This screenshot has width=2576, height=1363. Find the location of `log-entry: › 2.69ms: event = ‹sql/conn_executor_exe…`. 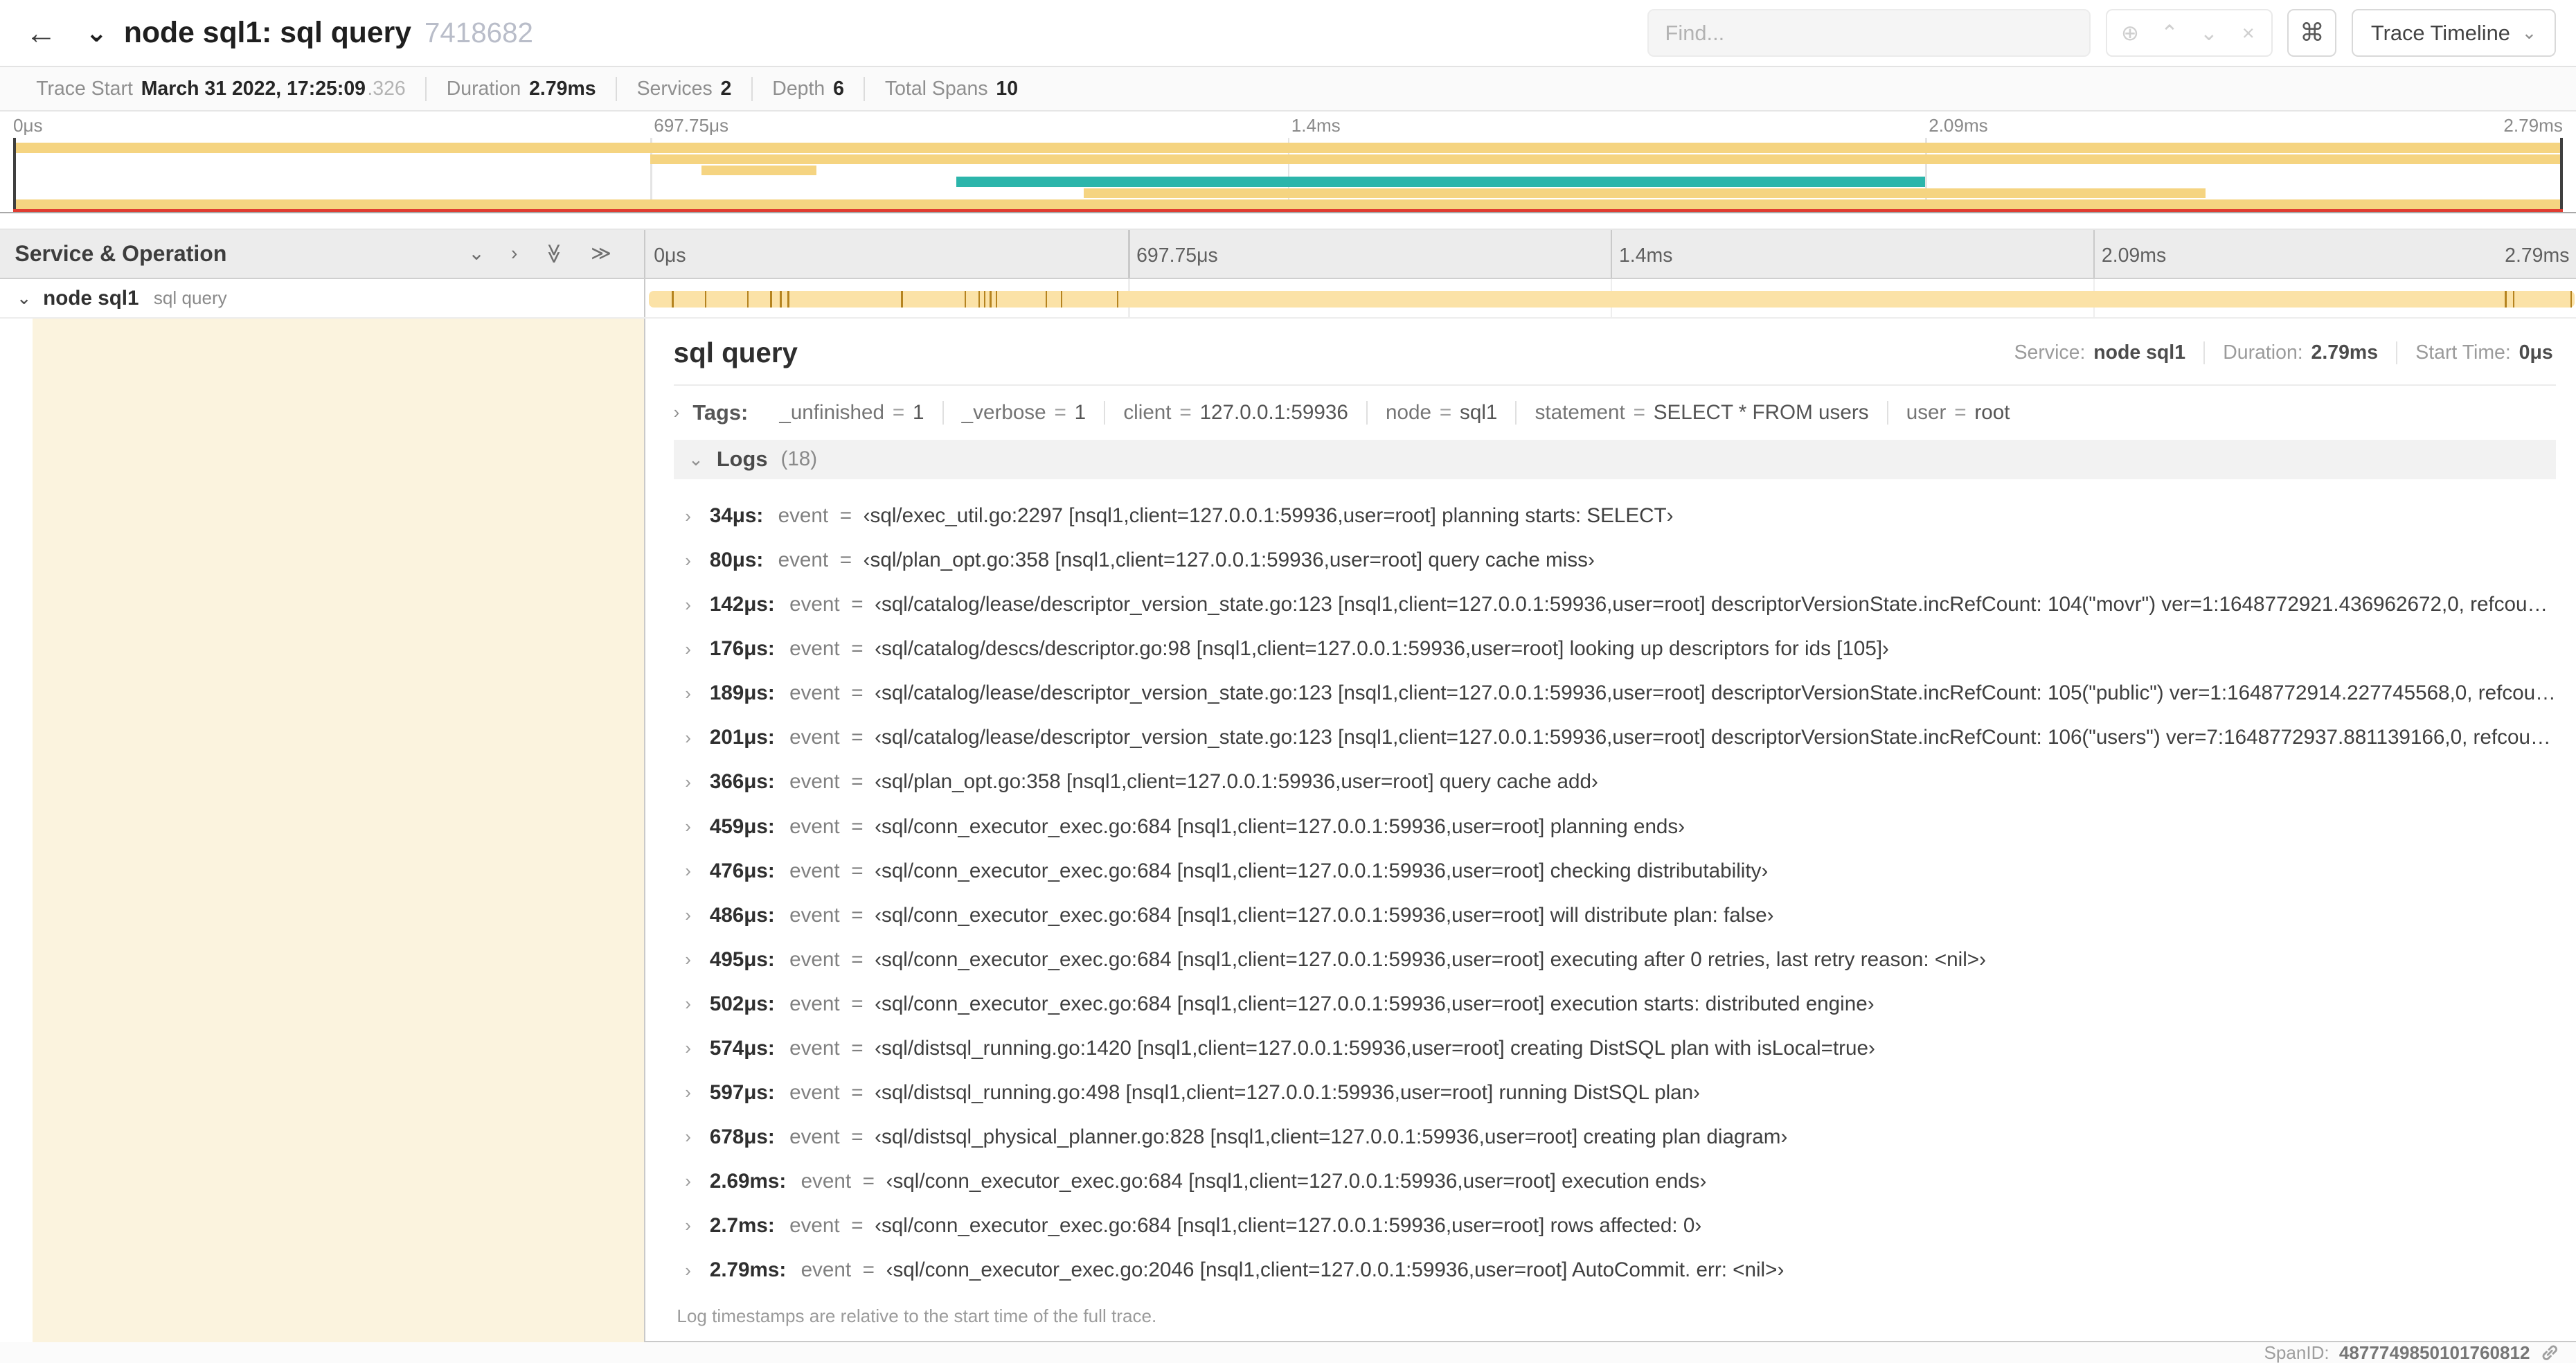

log-entry: › 2.69ms: event = ‹sql/conn_executor_exe… is located at coordinates (1621, 1181).